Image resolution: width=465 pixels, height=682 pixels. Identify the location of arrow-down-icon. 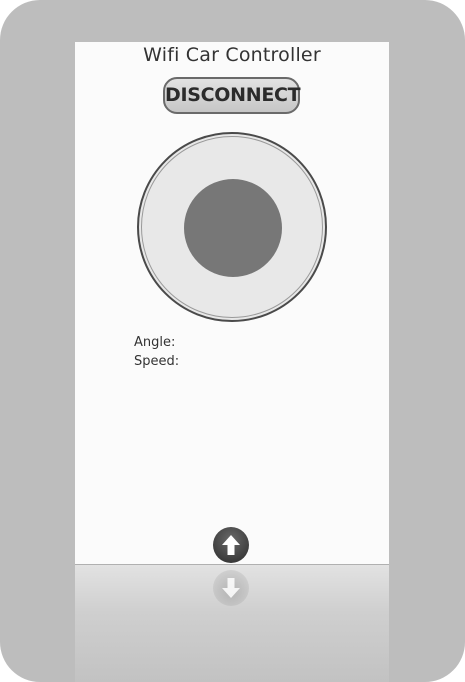
(231, 588).